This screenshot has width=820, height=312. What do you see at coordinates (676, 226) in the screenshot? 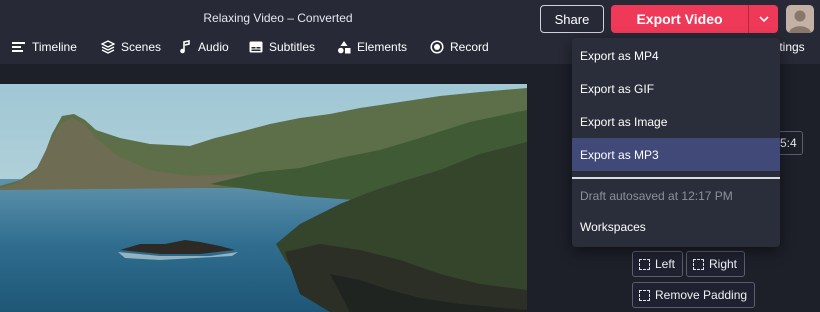
I see `menu-item-workspaces: Workspaces` at bounding box center [676, 226].